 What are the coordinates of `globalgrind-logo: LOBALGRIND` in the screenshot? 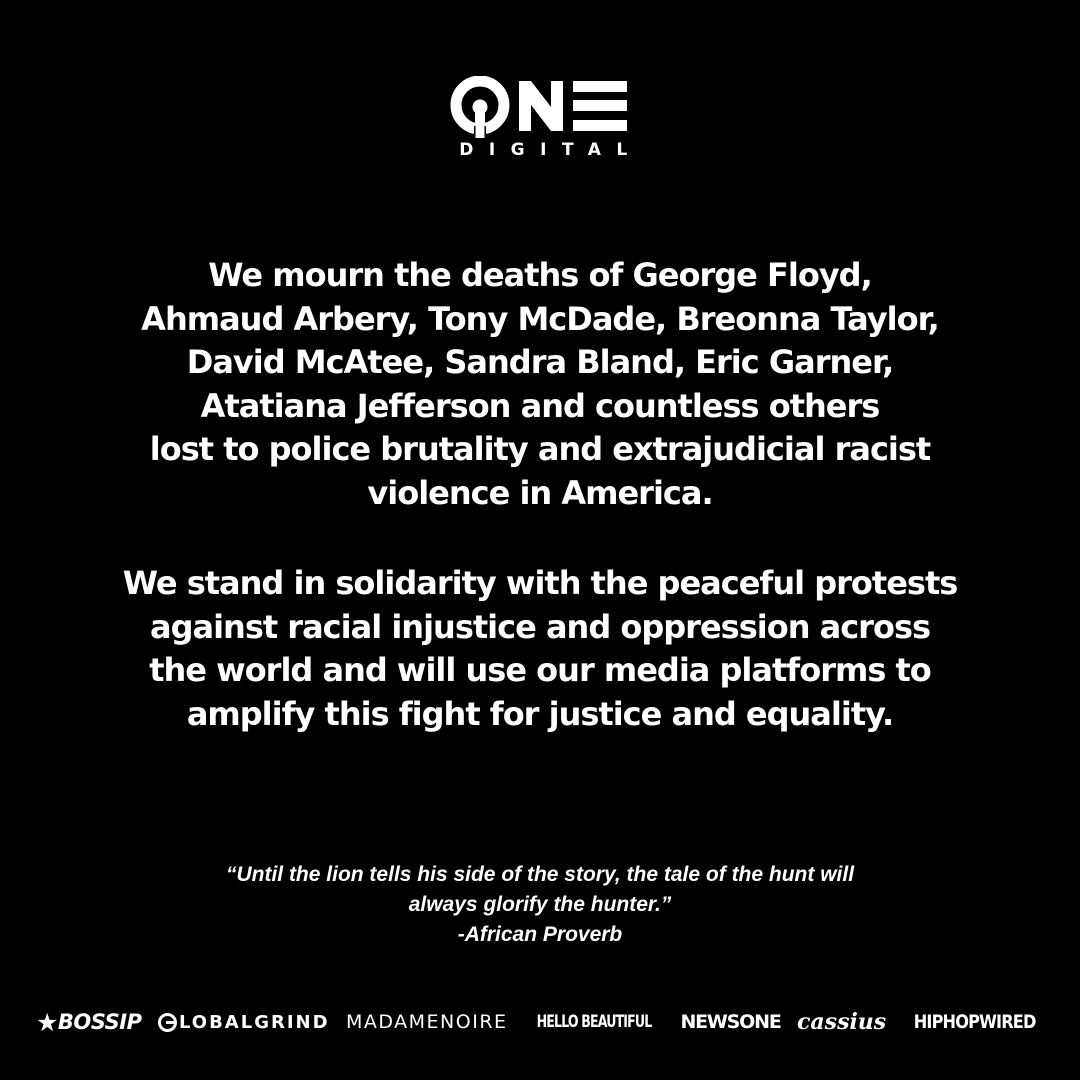 It's located at (243, 1022).